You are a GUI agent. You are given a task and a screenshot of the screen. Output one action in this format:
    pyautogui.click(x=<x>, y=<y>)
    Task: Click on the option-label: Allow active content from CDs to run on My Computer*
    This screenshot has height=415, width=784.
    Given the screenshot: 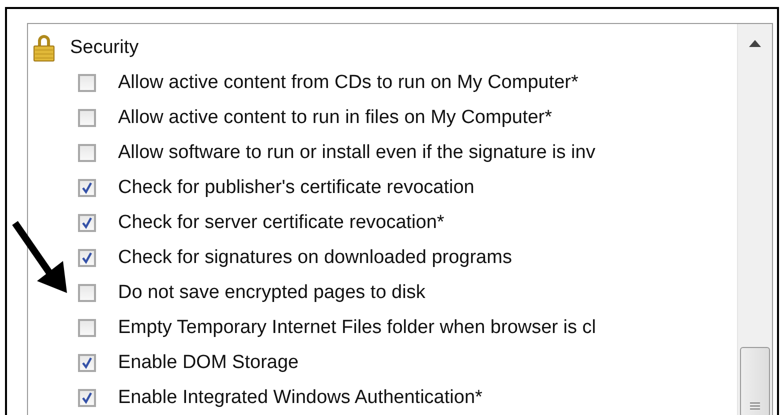 What is the action you would take?
    pyautogui.click(x=348, y=83)
    